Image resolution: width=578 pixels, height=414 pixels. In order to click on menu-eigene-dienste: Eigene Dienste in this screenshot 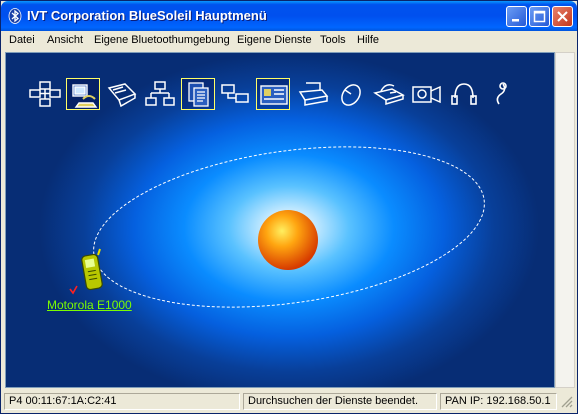, I will do `click(274, 40)`.